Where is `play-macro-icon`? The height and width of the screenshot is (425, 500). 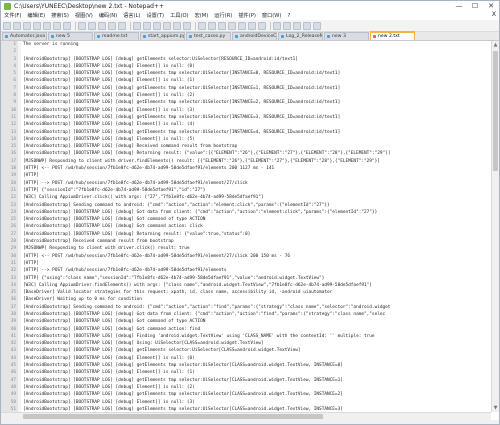 play-macro-icon is located at coordinates (297, 25).